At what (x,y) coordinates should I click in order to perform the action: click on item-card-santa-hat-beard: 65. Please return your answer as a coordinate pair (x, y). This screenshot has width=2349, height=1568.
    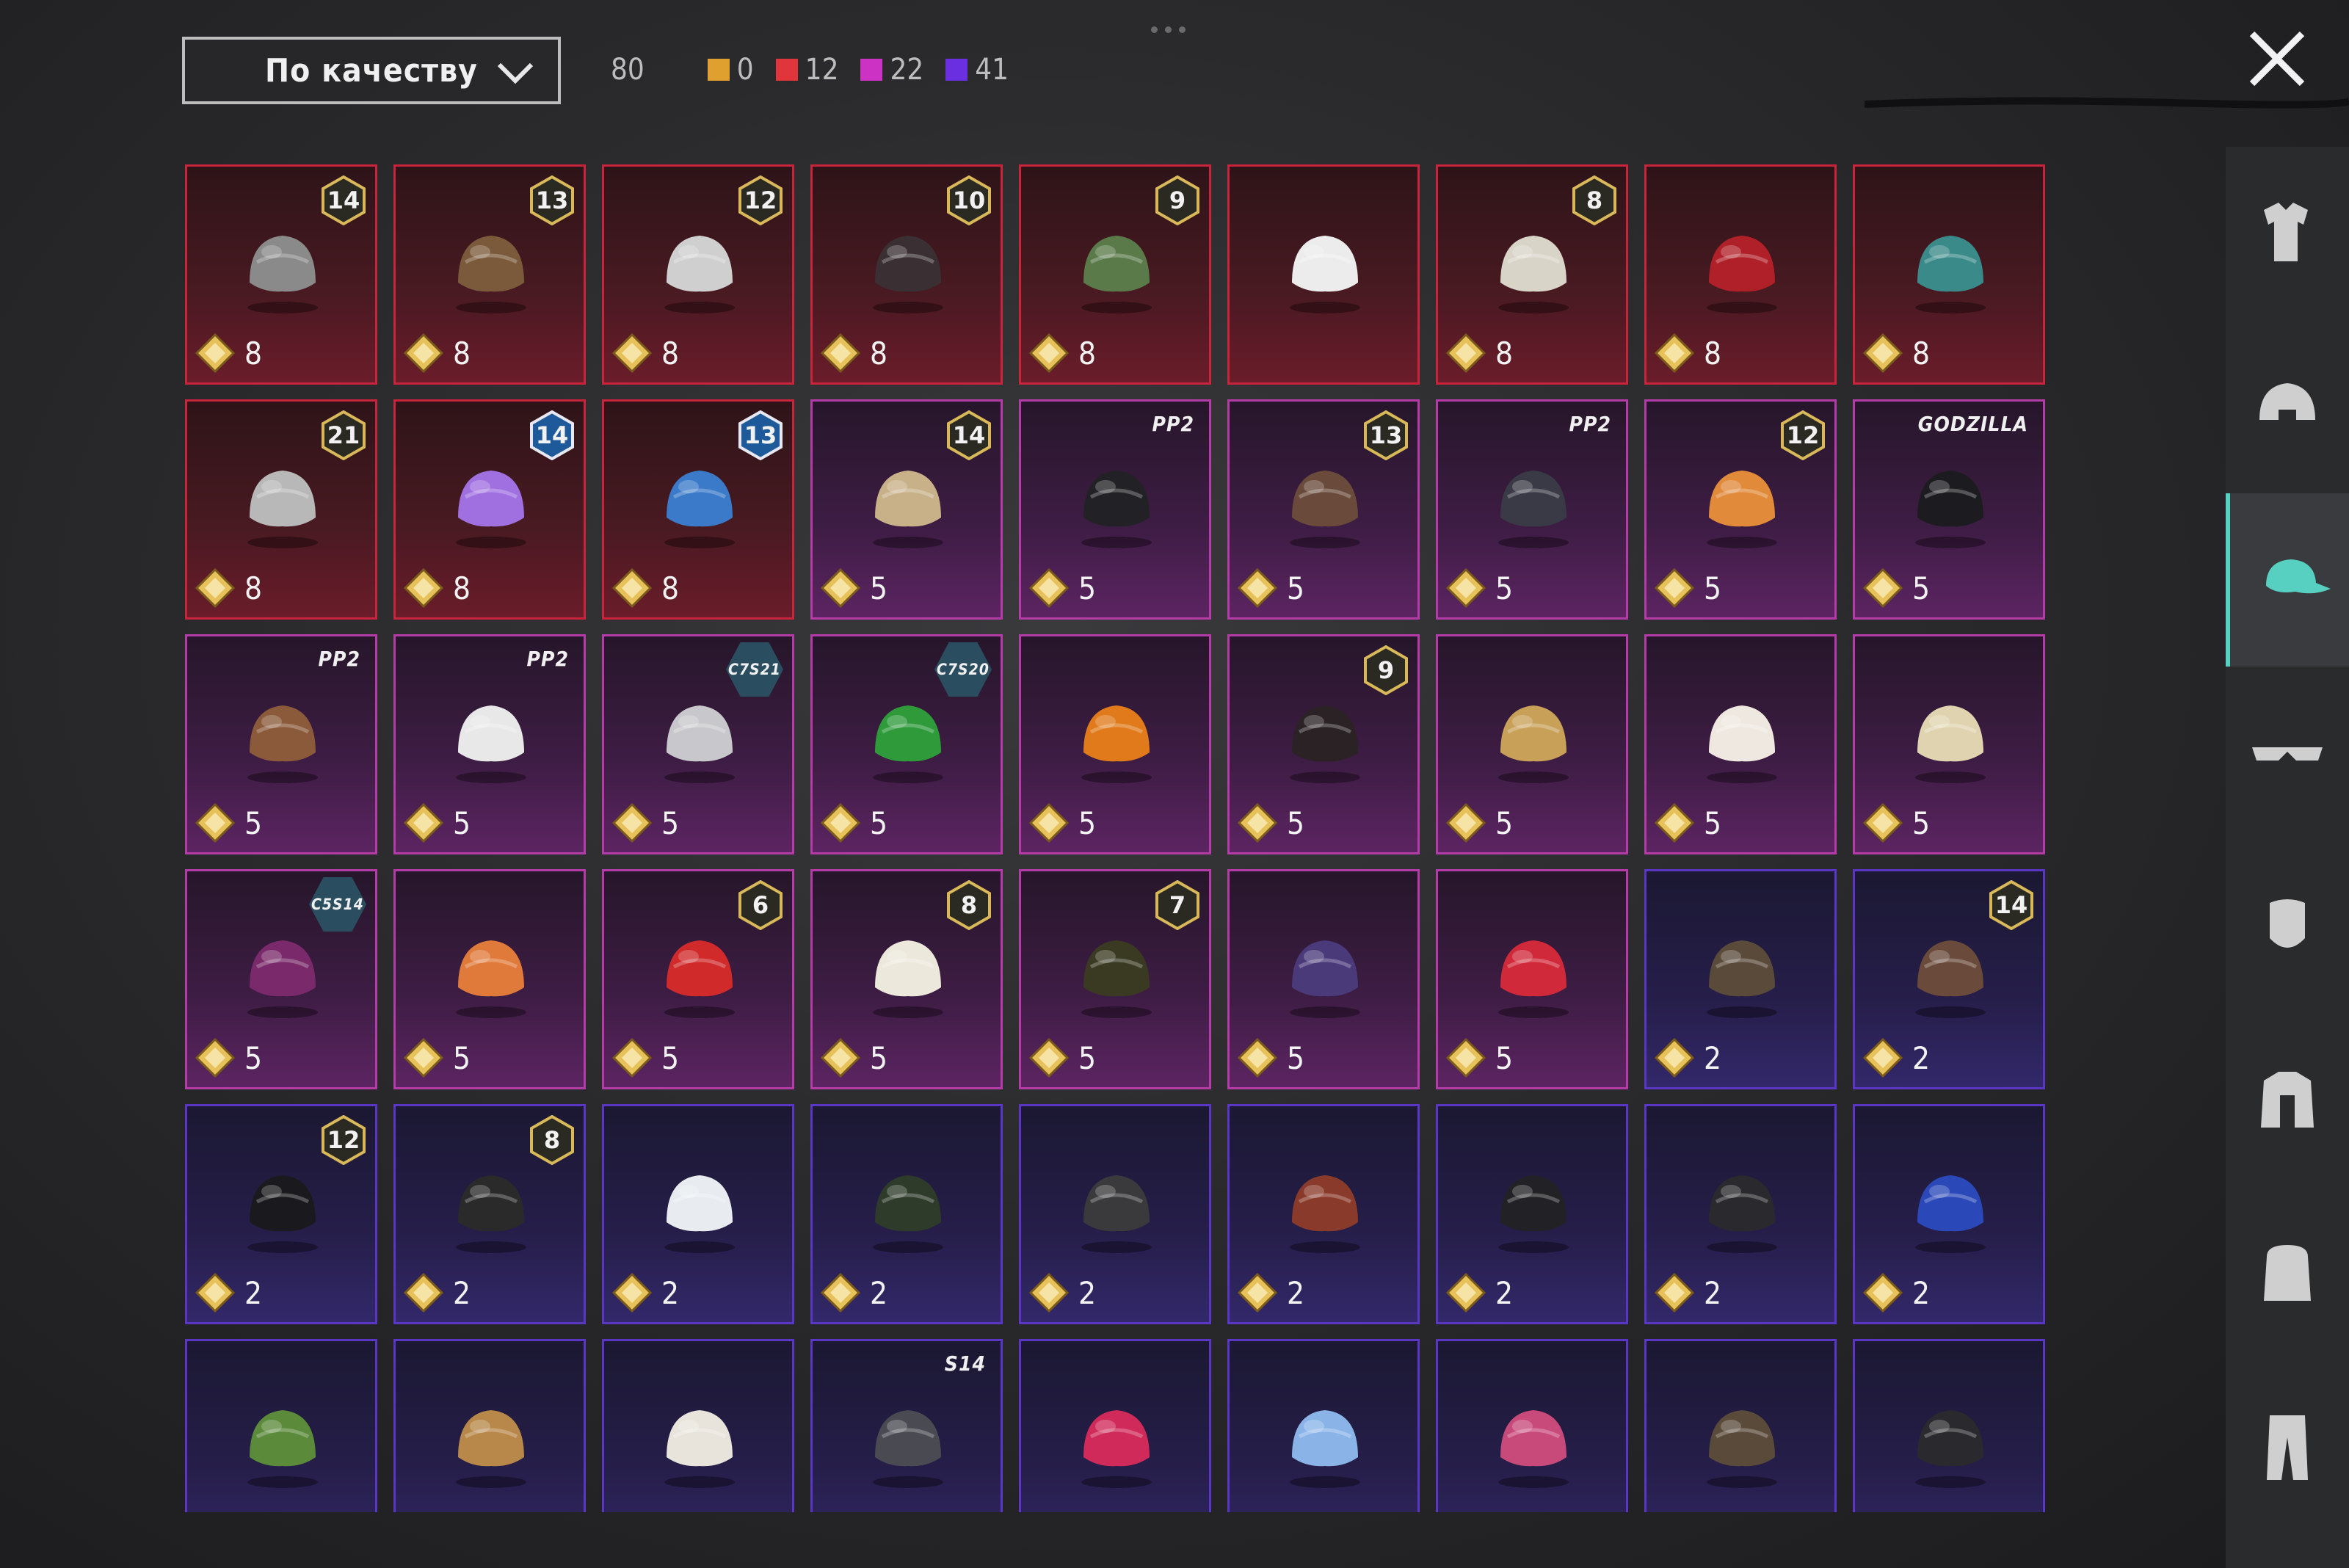
    Looking at the image, I should click on (698, 979).